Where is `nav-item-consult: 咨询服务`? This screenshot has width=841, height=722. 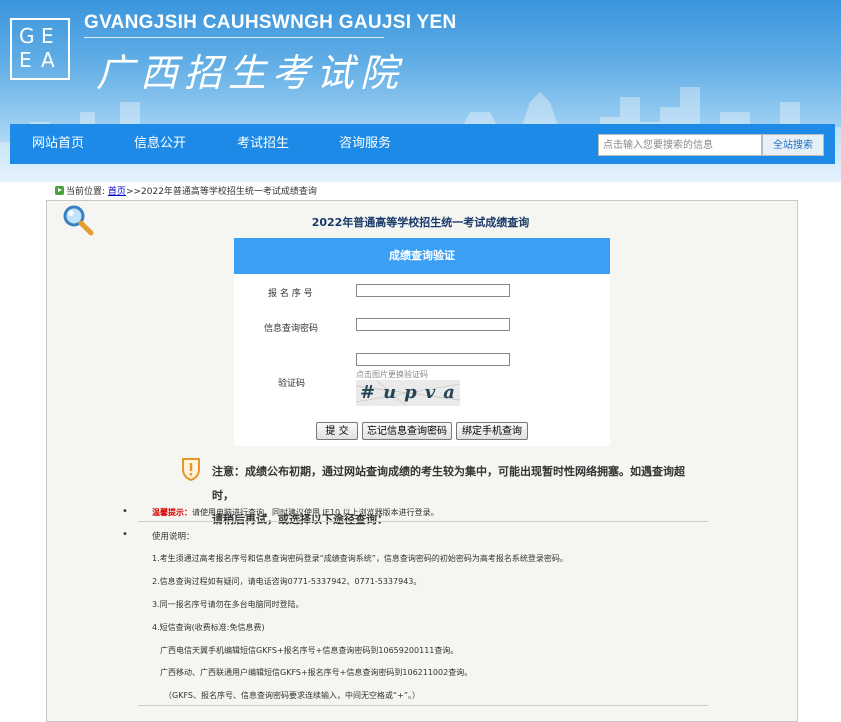
nav-item-consult: 咨询服务 is located at coordinates (365, 144).